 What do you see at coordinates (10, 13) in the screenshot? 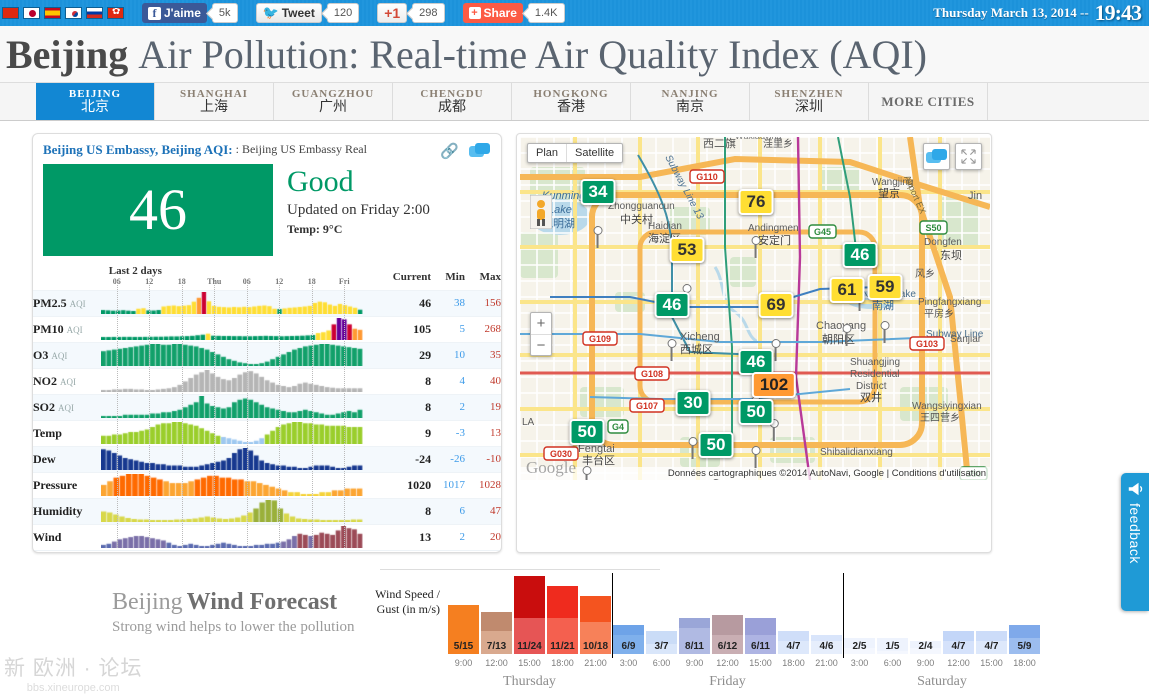
I see `china-flag-icon` at bounding box center [10, 13].